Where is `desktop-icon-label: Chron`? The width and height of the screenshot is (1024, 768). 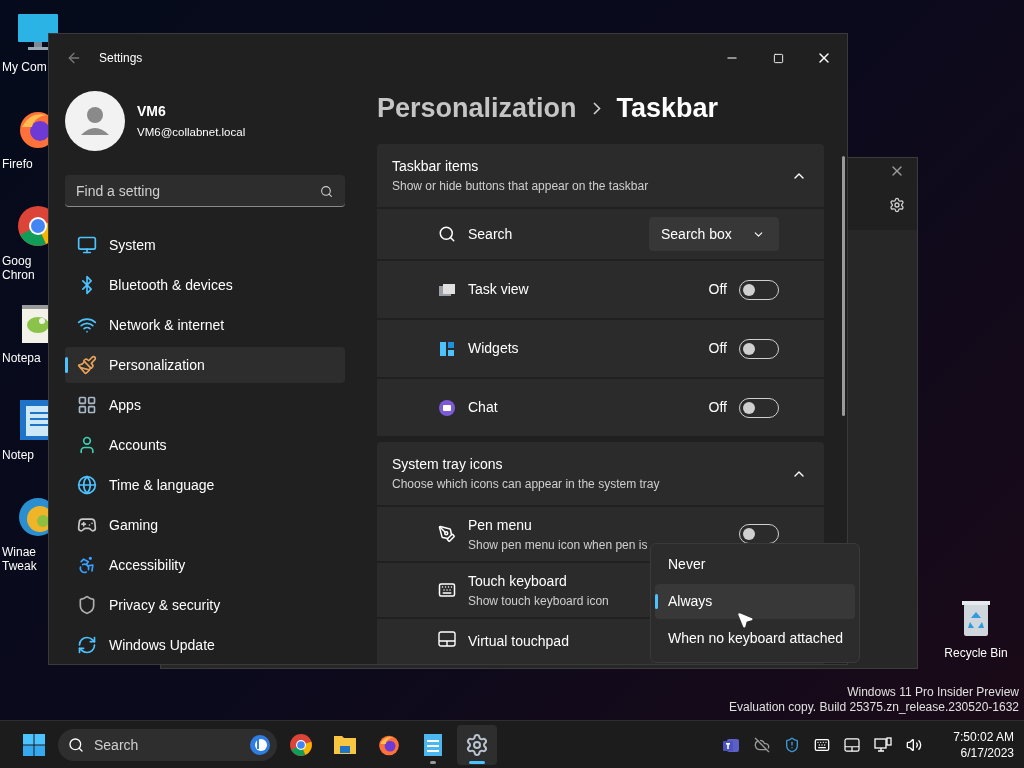
desktop-icon-label: Chron is located at coordinates (18, 275).